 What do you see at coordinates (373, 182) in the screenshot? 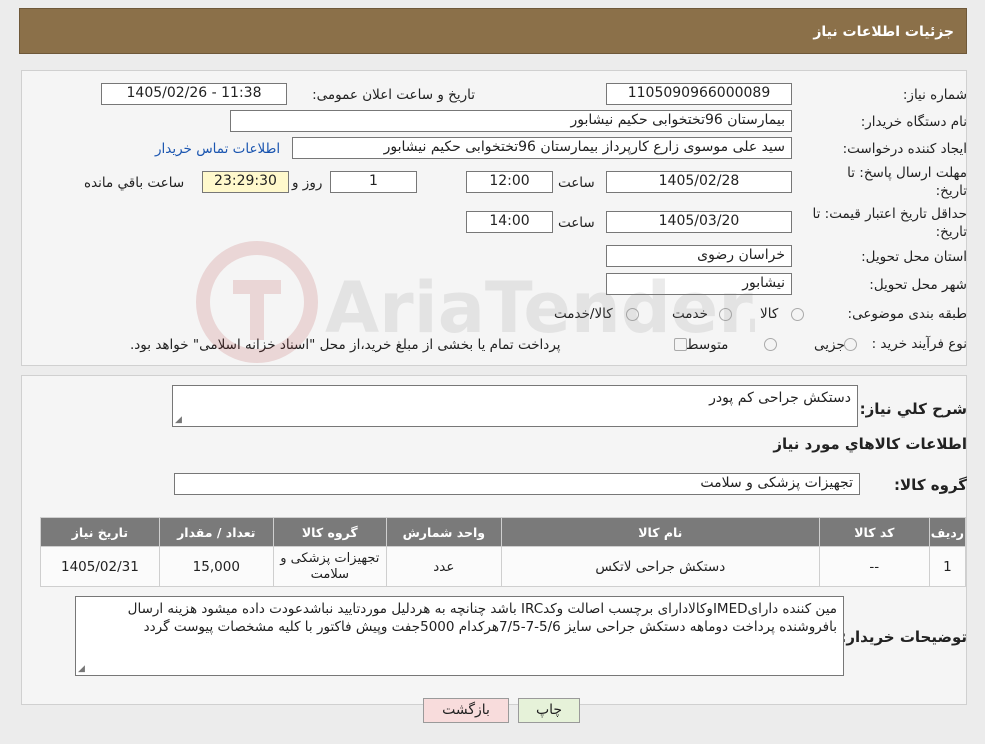
I see `days-field: 1` at bounding box center [373, 182].